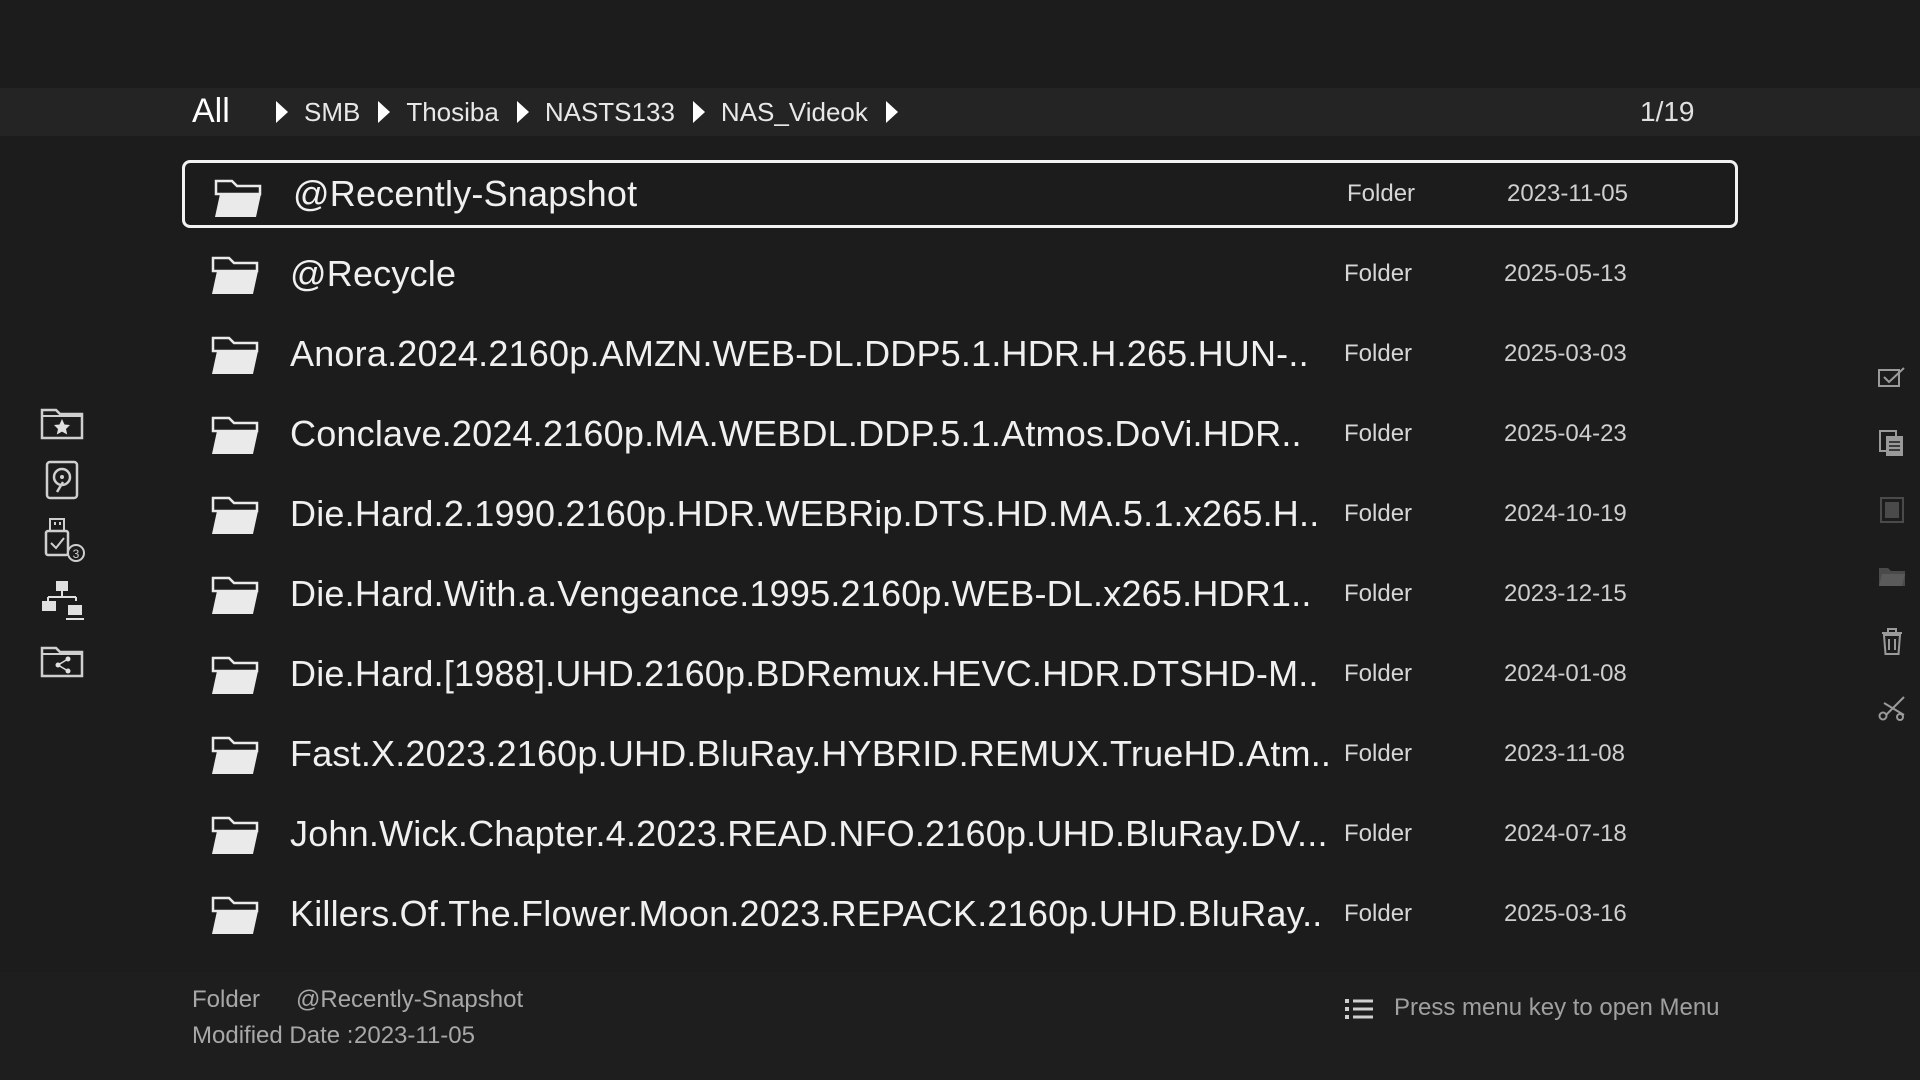  What do you see at coordinates (960, 194) in the screenshot?
I see `file-row-recently-snapshot: @Recently-Snapshot Folder 2023-11-05` at bounding box center [960, 194].